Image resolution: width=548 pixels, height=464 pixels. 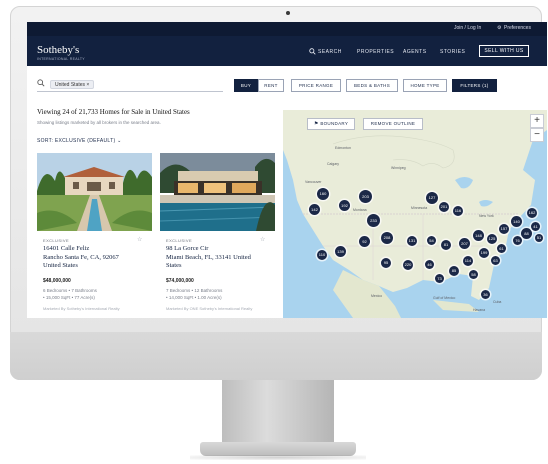 I want to click on map-cluster-marker: 201, so click(x=444, y=207).